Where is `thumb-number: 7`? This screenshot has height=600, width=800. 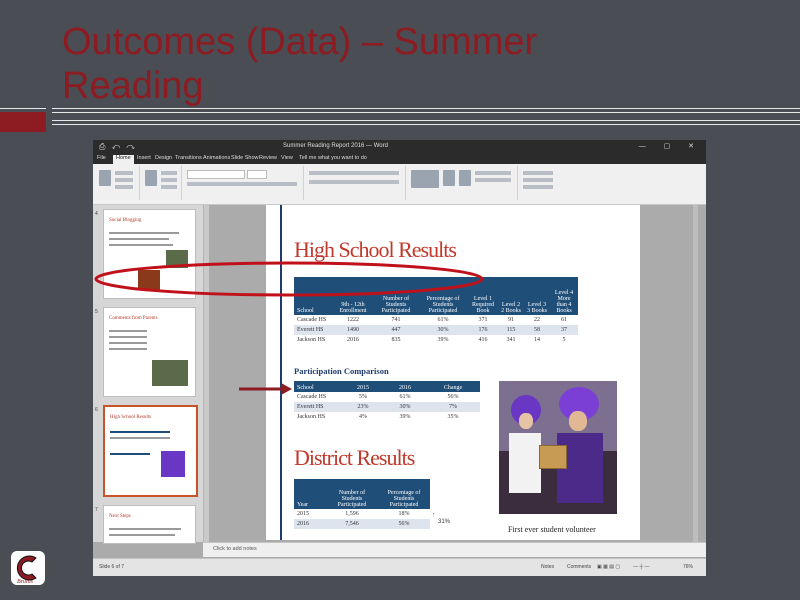 thumb-number: 7 is located at coordinates (96, 510).